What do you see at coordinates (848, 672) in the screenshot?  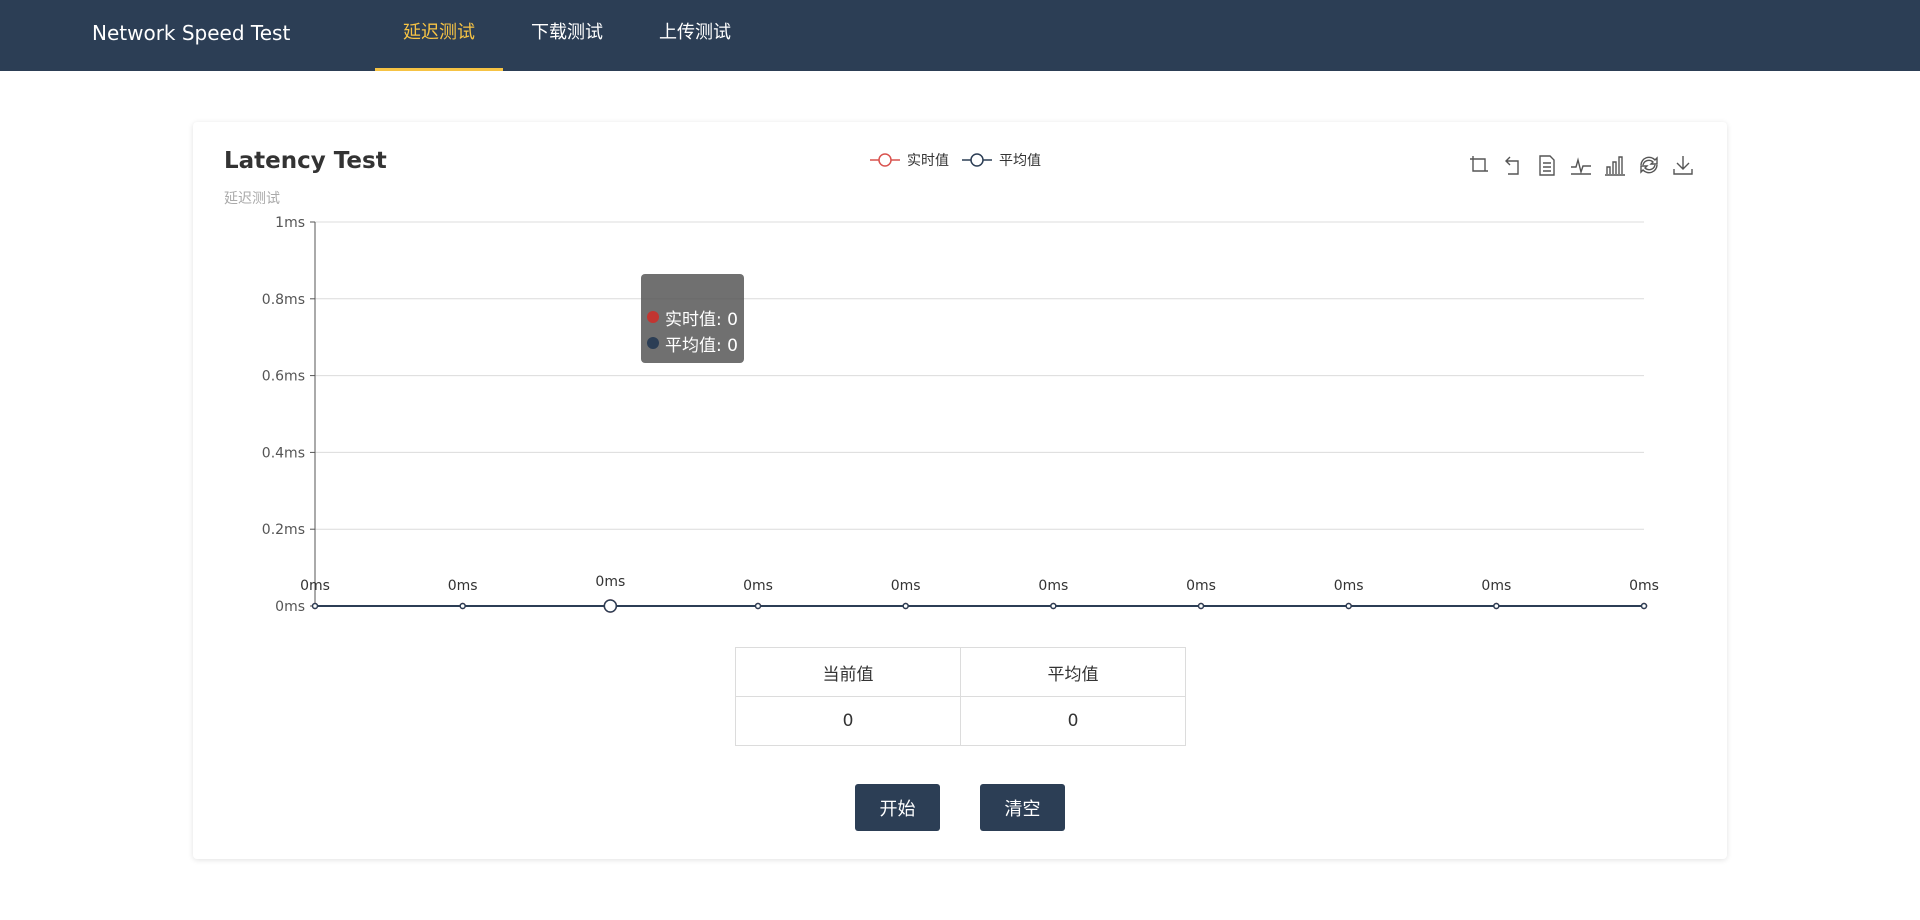 I see `stats-header-current: 当前值` at bounding box center [848, 672].